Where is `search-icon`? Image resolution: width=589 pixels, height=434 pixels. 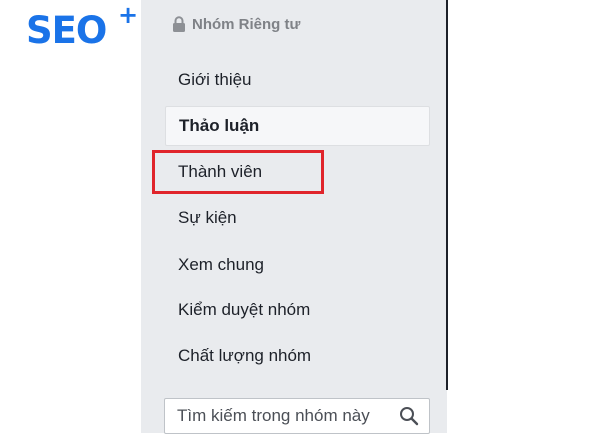
search-icon is located at coordinates (409, 416).